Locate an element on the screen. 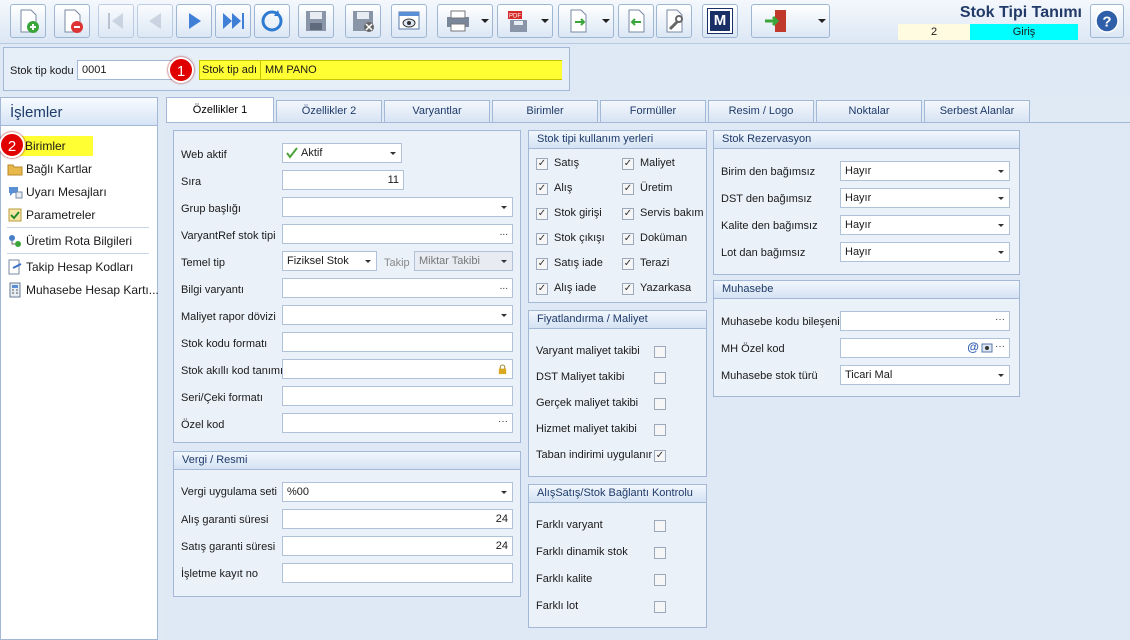 This screenshot has height=640, width=1130. pdf-button: PDF is located at coordinates (525, 21).